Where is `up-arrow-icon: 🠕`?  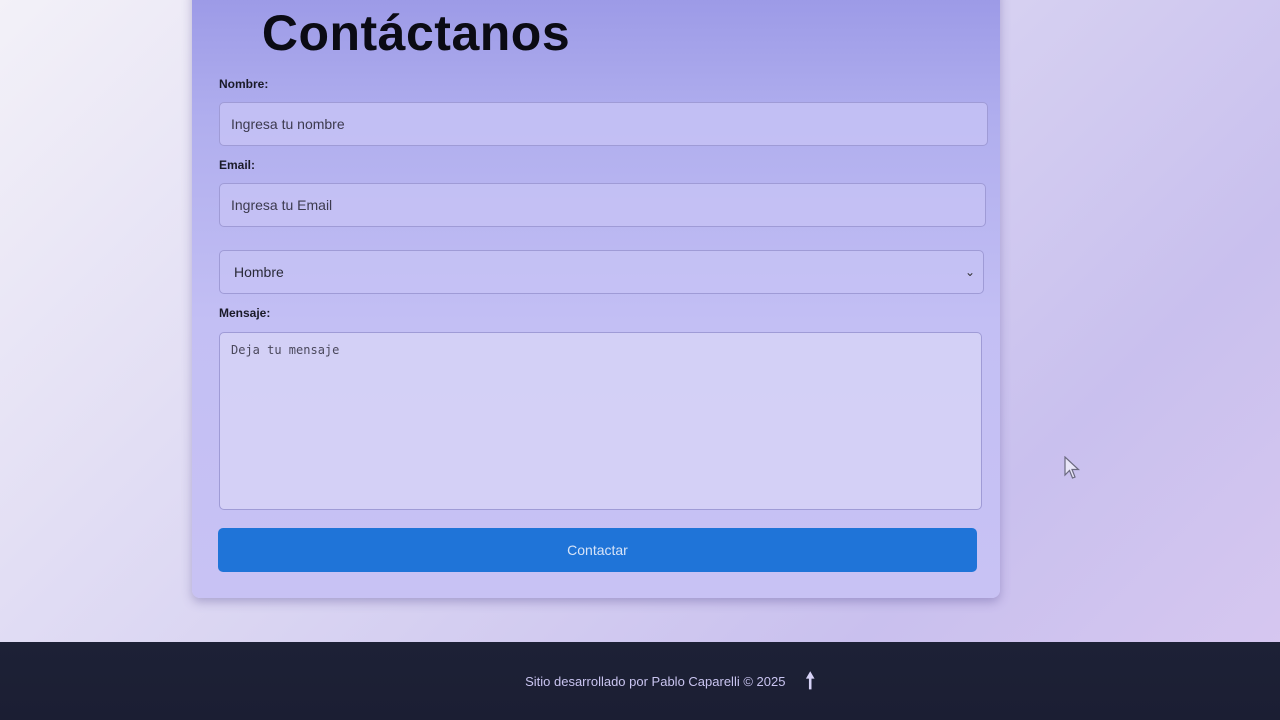 up-arrow-icon: 🠕 is located at coordinates (809, 681).